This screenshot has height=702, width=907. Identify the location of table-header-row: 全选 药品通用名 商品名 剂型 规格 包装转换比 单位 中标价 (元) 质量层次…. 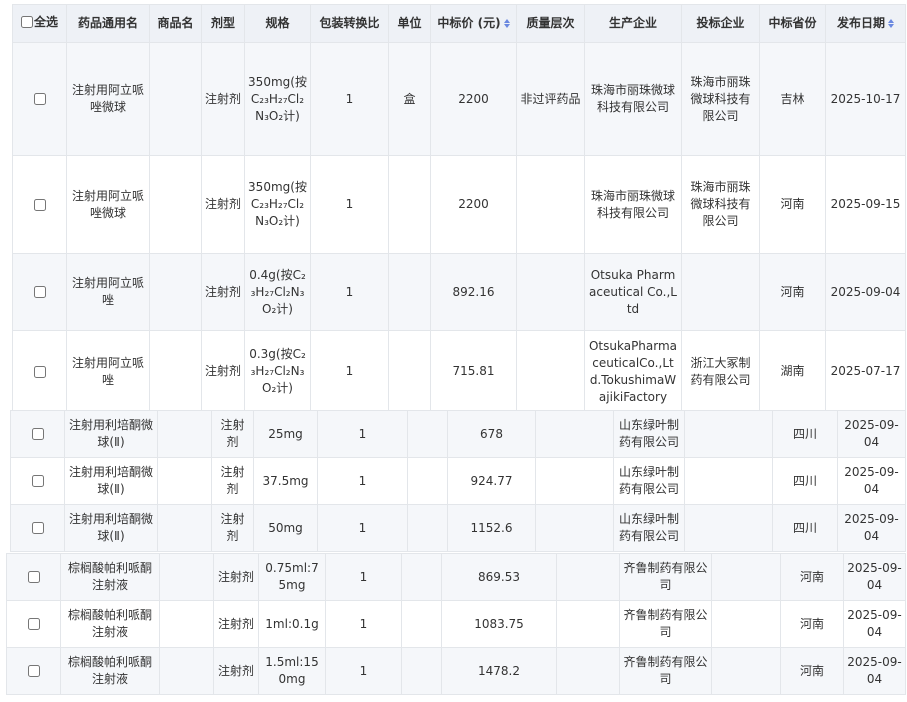
(459, 23).